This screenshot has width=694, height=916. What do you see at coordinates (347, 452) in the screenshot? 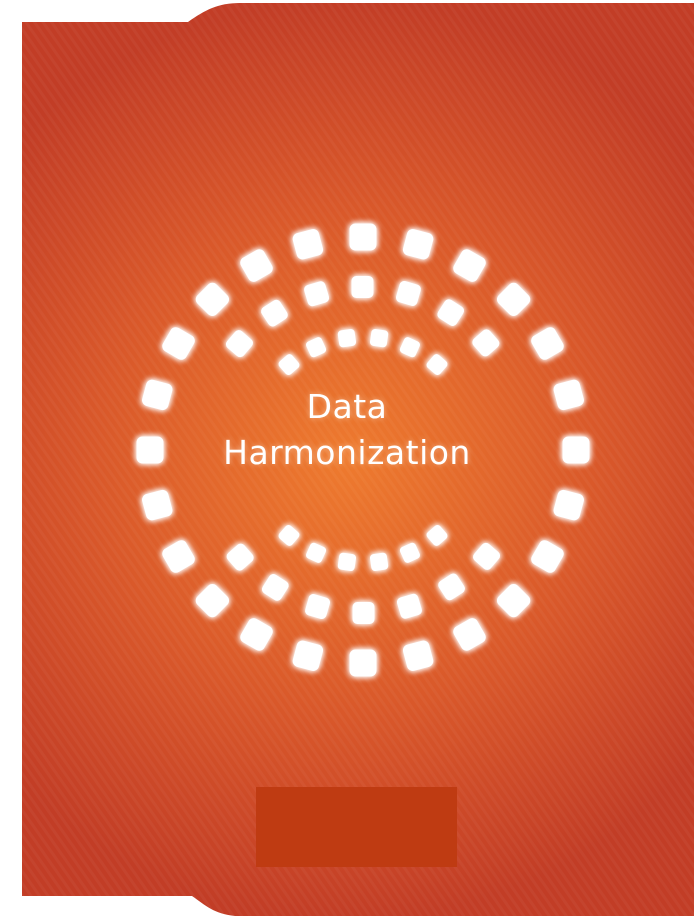
I see `title-line-harmonization: Harmonization` at bounding box center [347, 452].